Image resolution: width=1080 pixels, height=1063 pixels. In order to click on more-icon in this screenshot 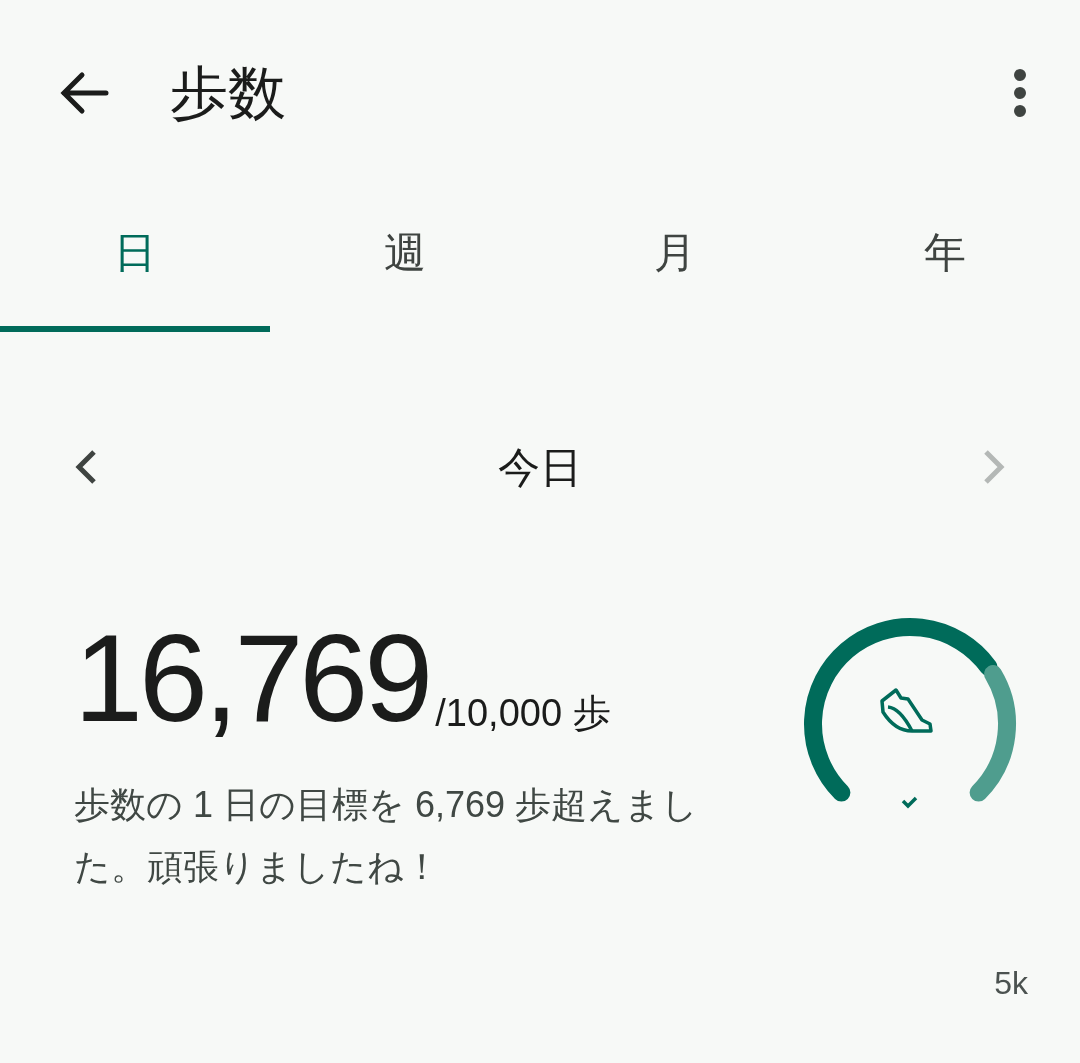, I will do `click(1020, 93)`.